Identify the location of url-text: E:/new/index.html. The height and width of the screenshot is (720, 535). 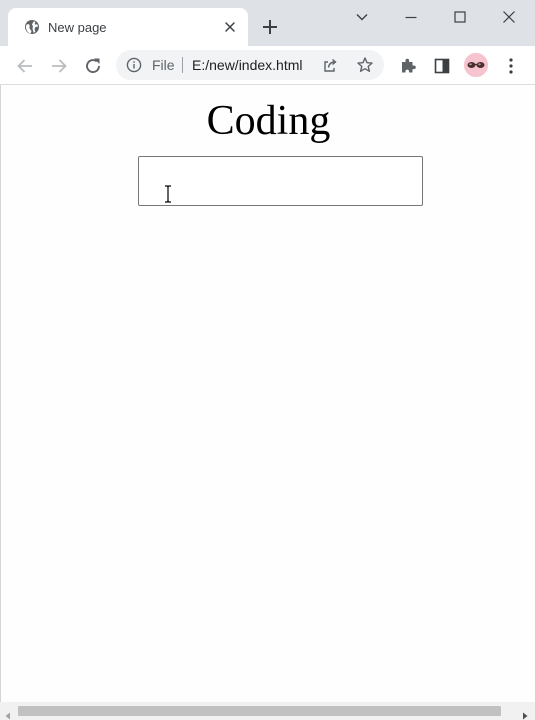
(247, 65).